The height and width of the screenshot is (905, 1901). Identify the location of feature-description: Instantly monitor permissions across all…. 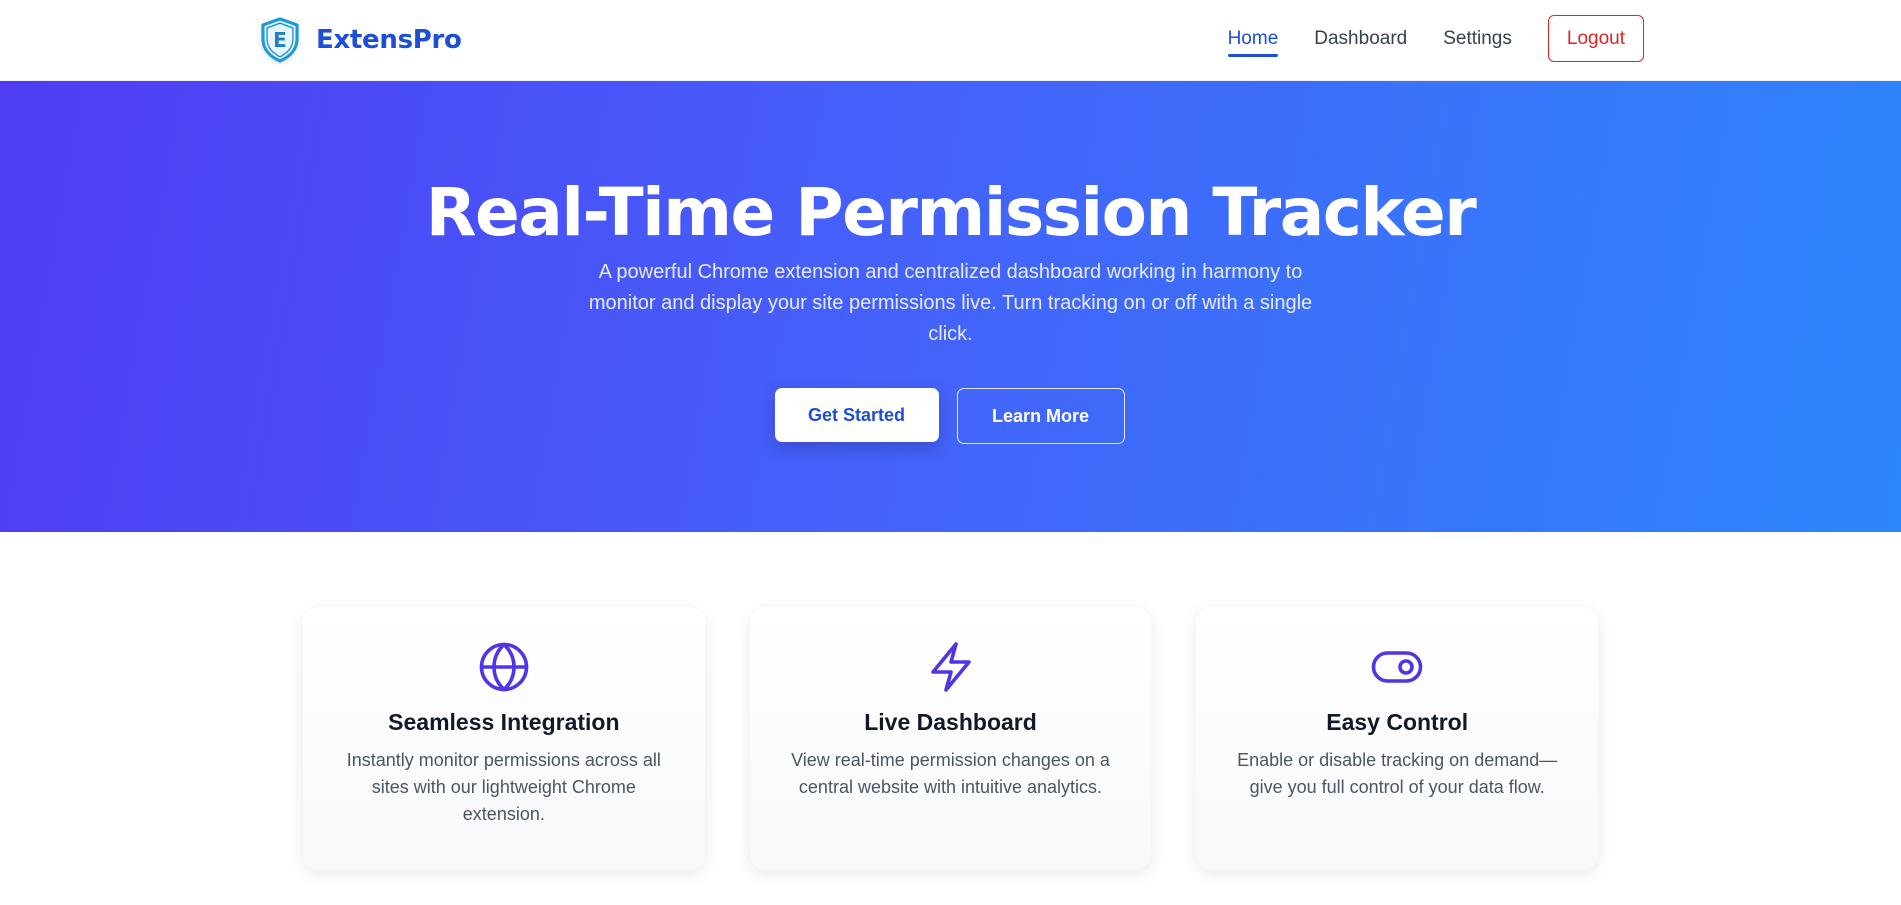
(503, 787).